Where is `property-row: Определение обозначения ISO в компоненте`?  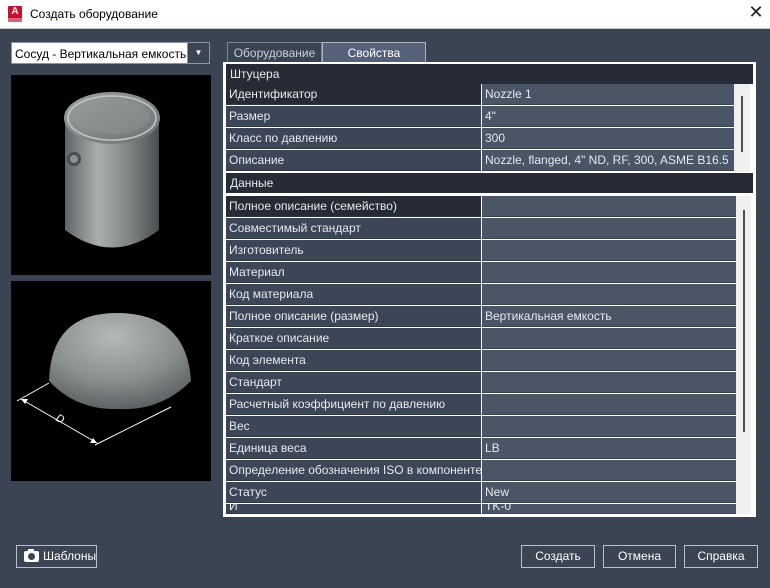
property-row: Определение обозначения ISO в компоненте is located at coordinates (481, 471).